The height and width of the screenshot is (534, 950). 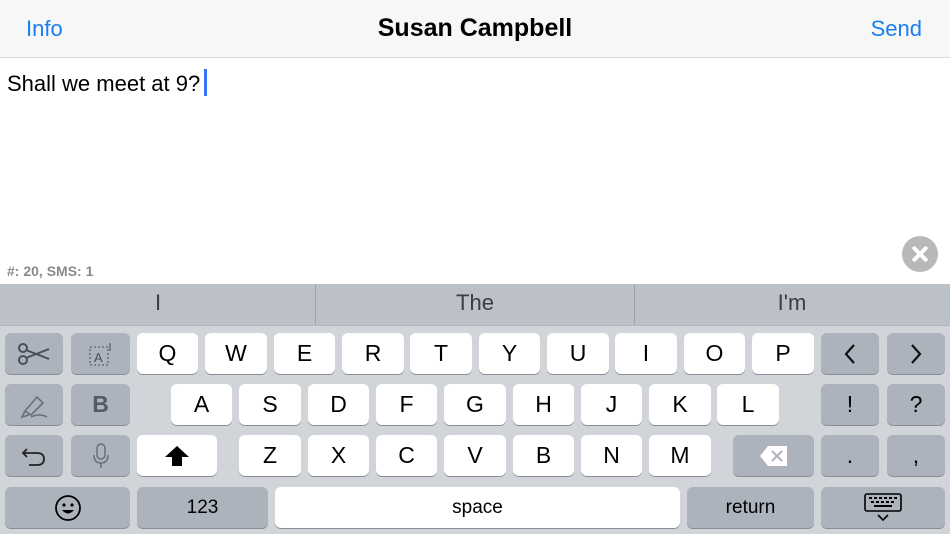 What do you see at coordinates (406, 455) in the screenshot?
I see `key-c: C` at bounding box center [406, 455].